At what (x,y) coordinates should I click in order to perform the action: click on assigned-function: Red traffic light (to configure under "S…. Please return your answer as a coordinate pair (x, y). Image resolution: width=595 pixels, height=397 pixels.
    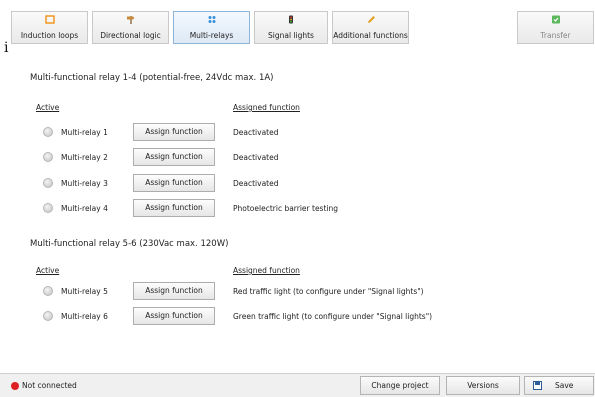
    Looking at the image, I should click on (328, 291).